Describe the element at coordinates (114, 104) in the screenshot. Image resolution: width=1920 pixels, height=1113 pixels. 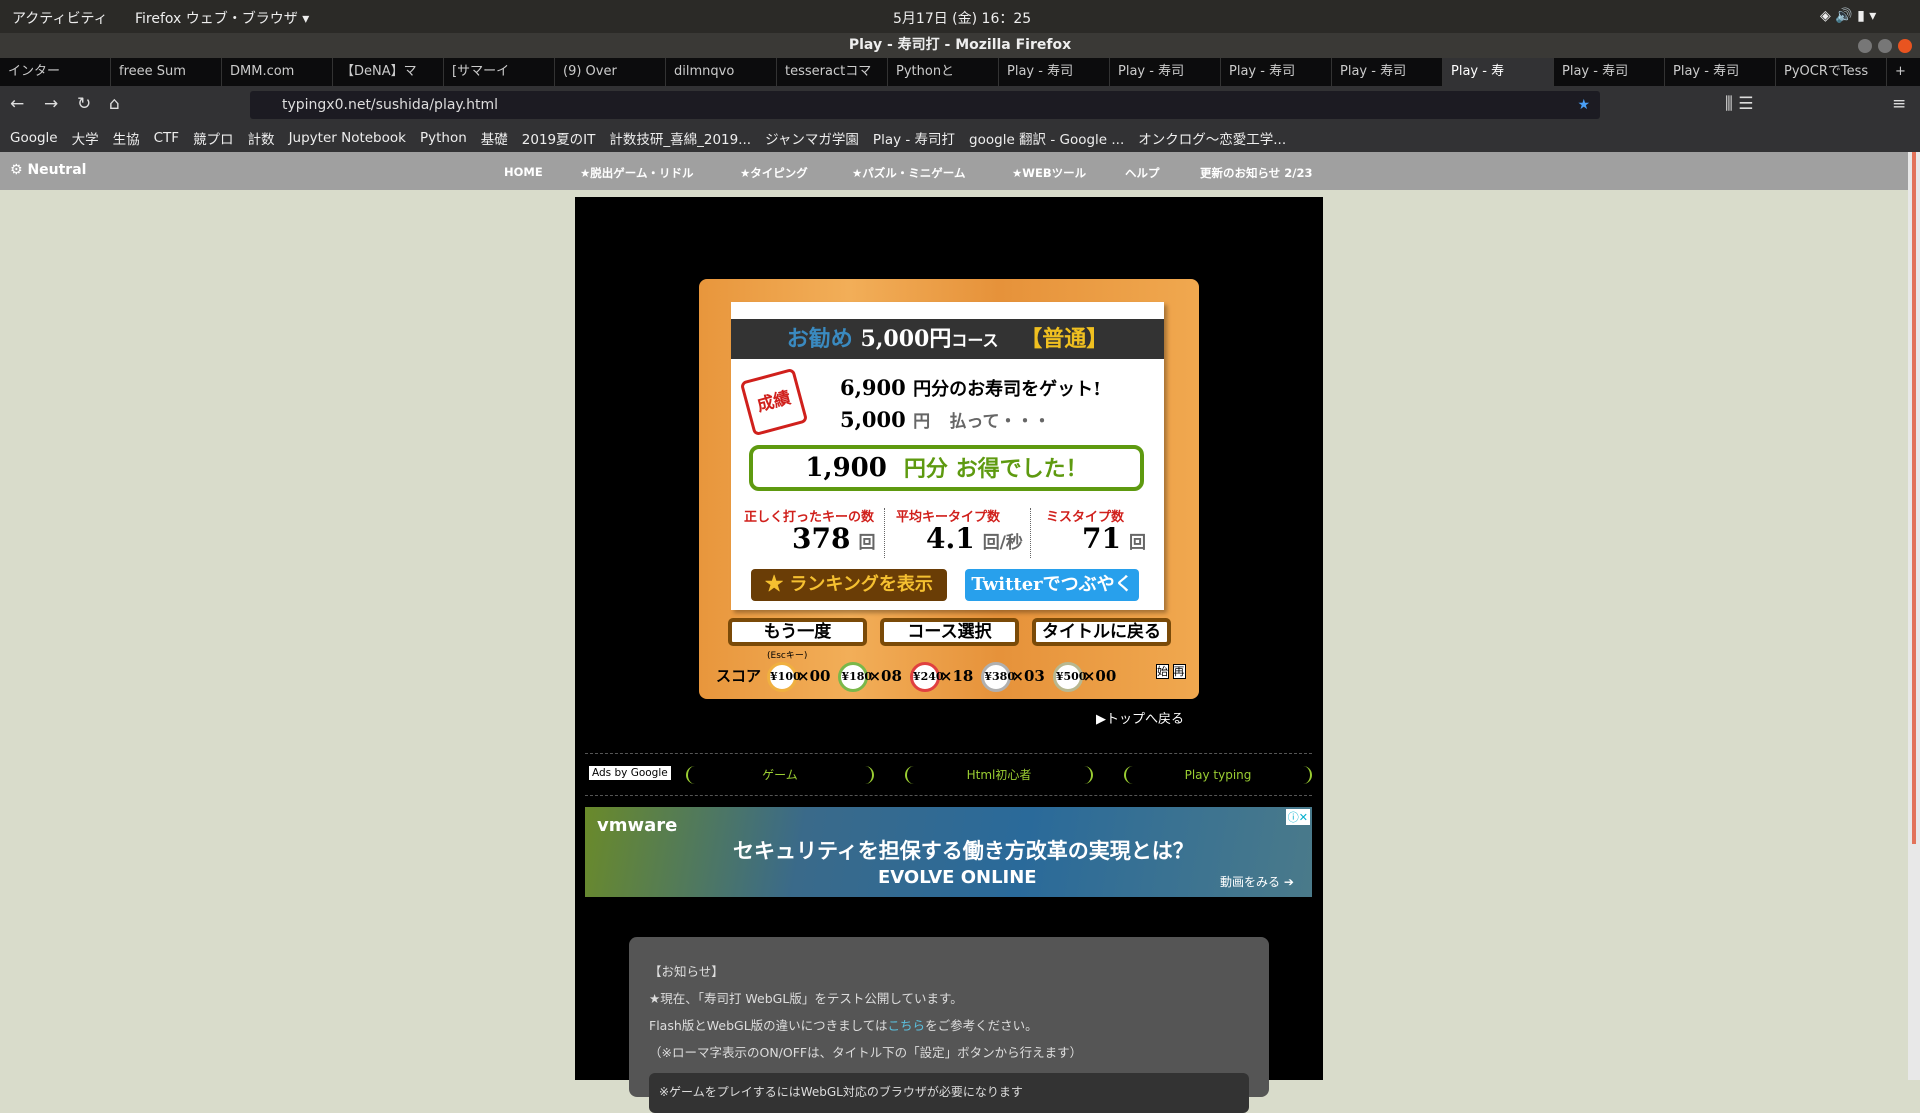
I see `home-icon: ⌂` at that location.